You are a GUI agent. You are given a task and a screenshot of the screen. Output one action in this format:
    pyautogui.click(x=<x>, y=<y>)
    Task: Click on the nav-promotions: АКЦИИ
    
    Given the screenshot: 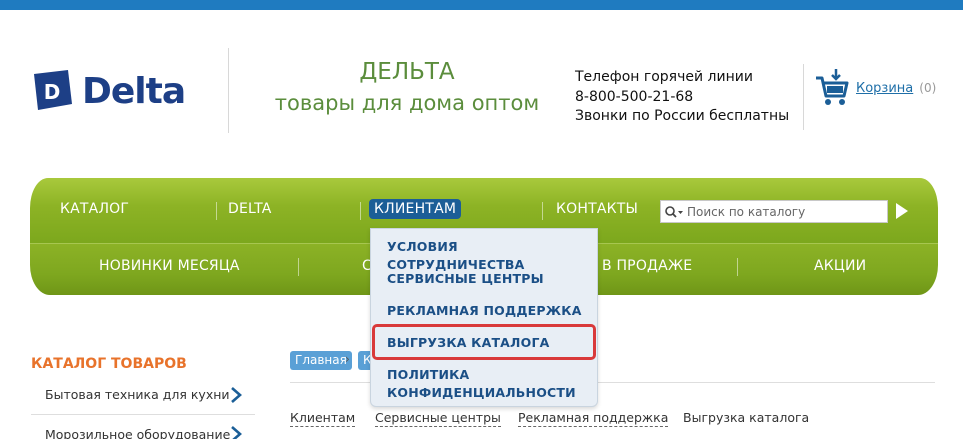 What is the action you would take?
    pyautogui.click(x=840, y=266)
    